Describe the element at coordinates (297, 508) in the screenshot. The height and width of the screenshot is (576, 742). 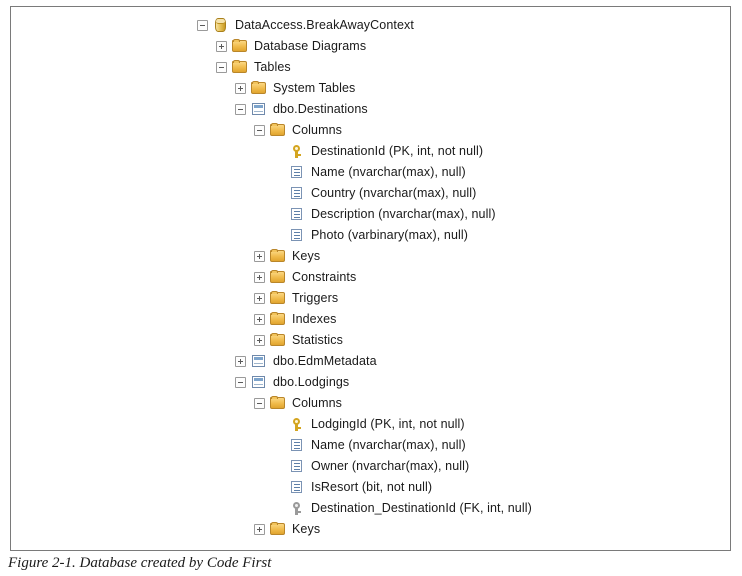
I see `foreign-key-icon` at that location.